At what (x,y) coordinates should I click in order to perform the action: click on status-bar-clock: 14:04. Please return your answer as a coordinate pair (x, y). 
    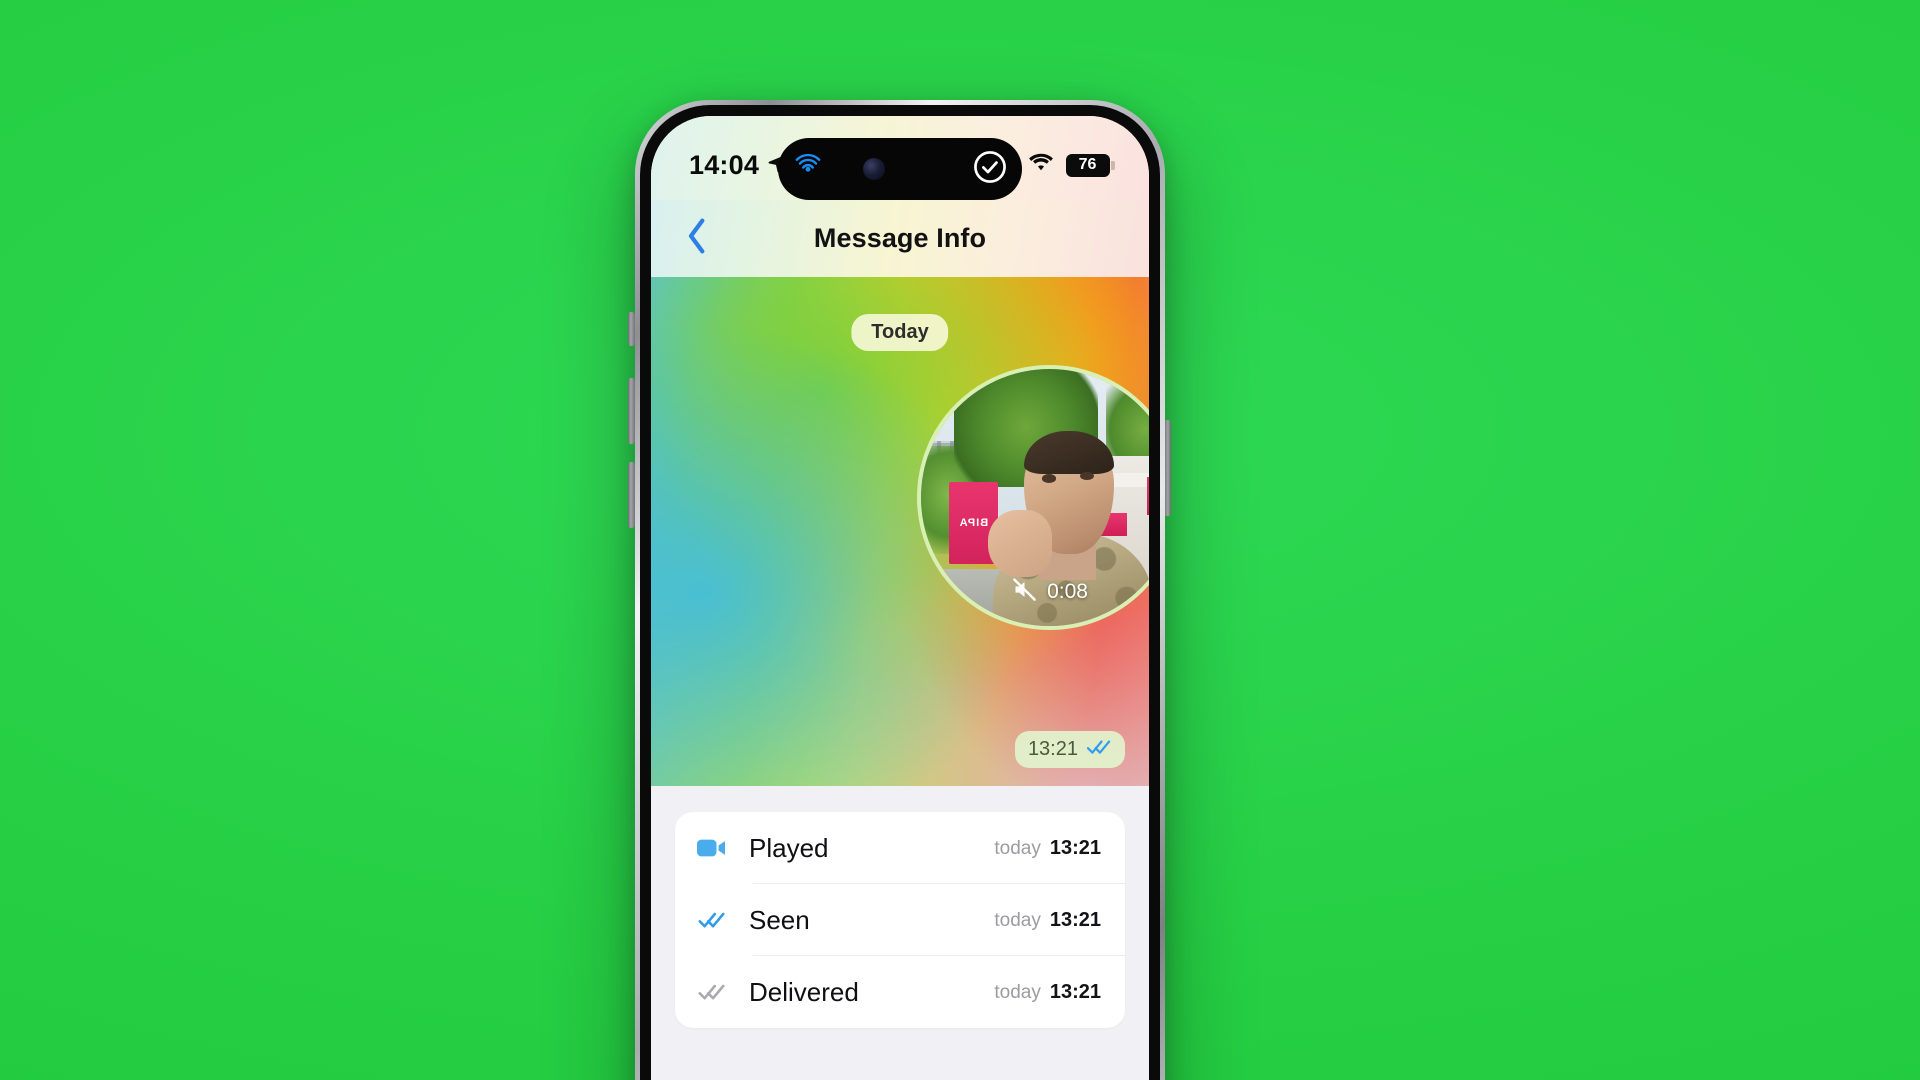
    Looking at the image, I should click on (724, 164).